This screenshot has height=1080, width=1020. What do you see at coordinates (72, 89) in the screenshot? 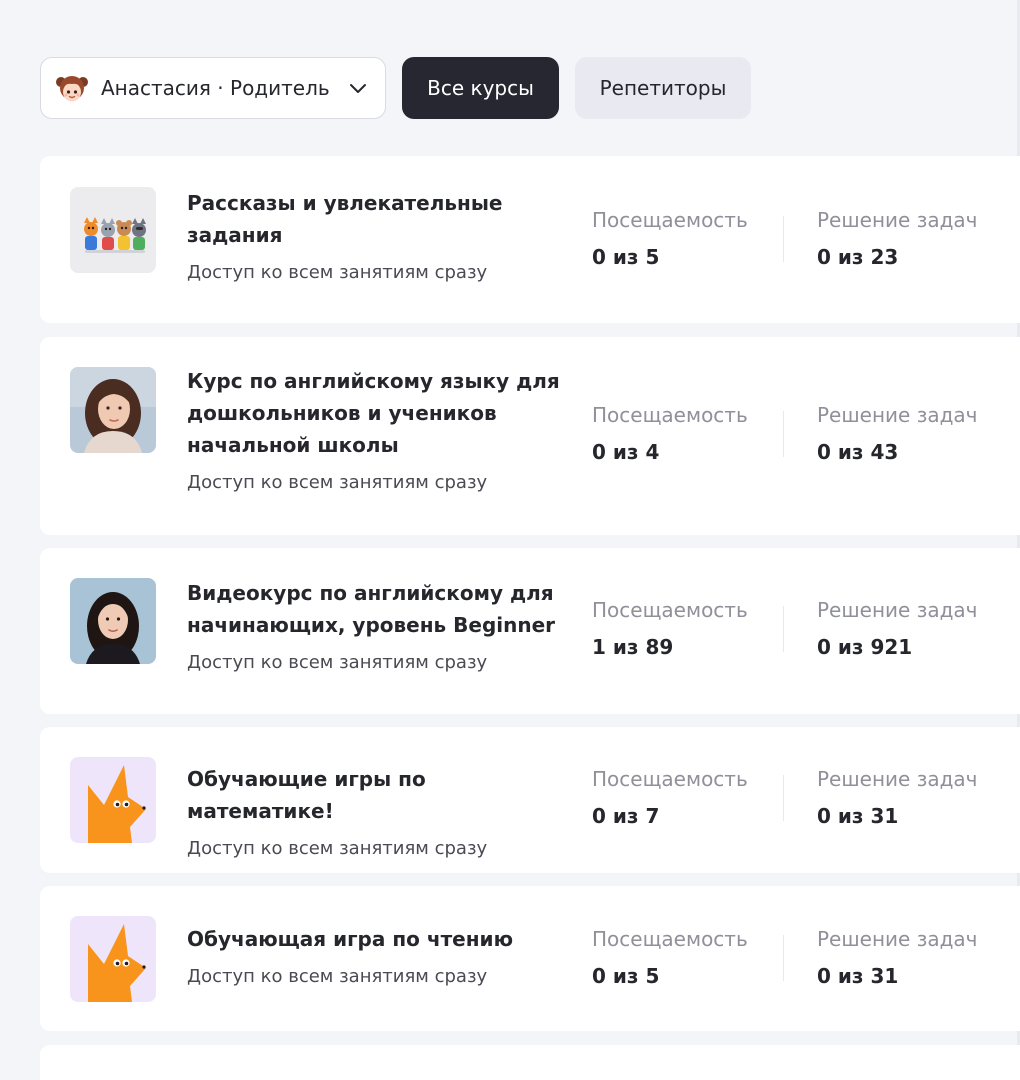
I see `girl-avatar-icon` at bounding box center [72, 89].